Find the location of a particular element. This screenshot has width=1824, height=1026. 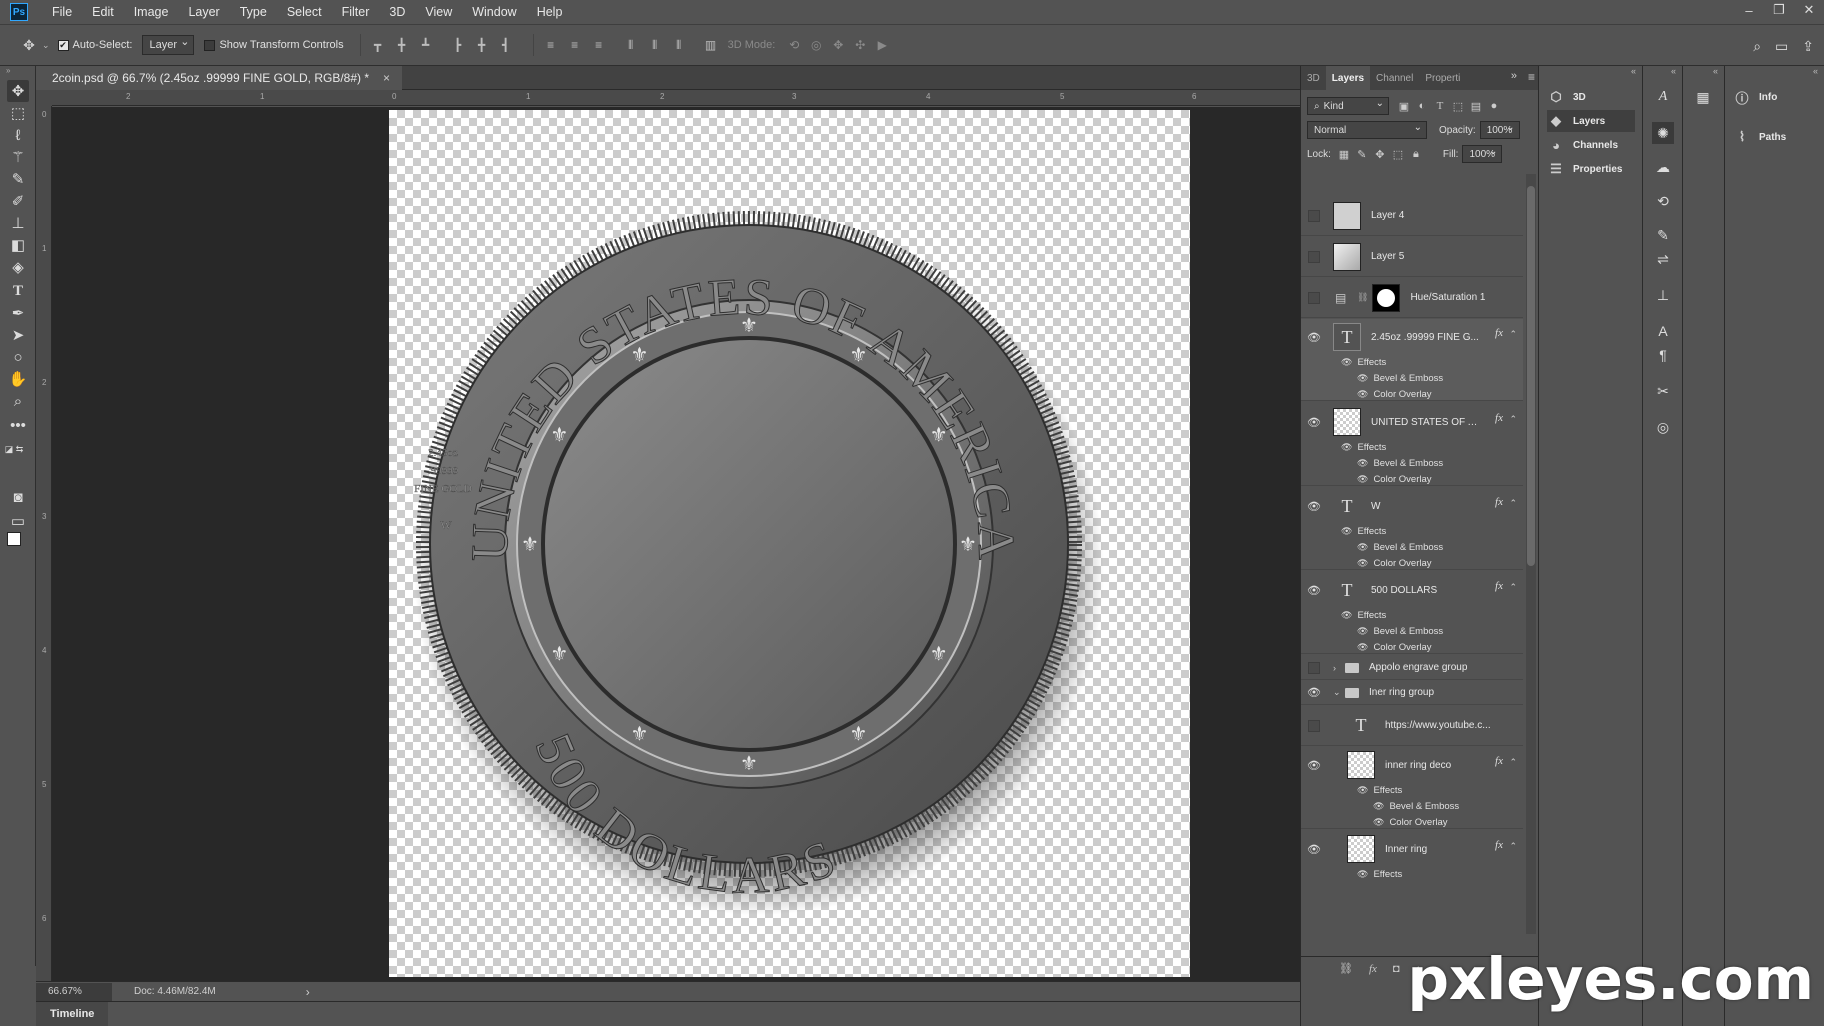

layer-row: Layer 5 is located at coordinates (1412, 257).